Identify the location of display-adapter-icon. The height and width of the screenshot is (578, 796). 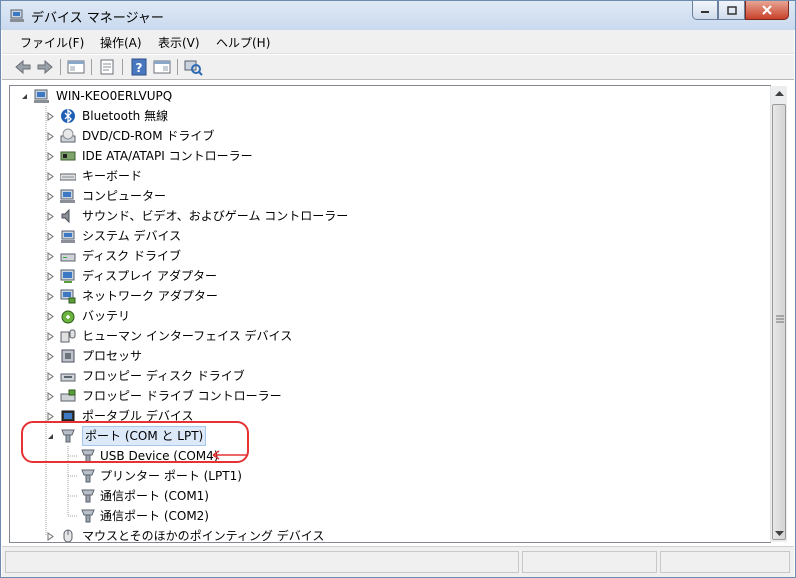
(67, 276).